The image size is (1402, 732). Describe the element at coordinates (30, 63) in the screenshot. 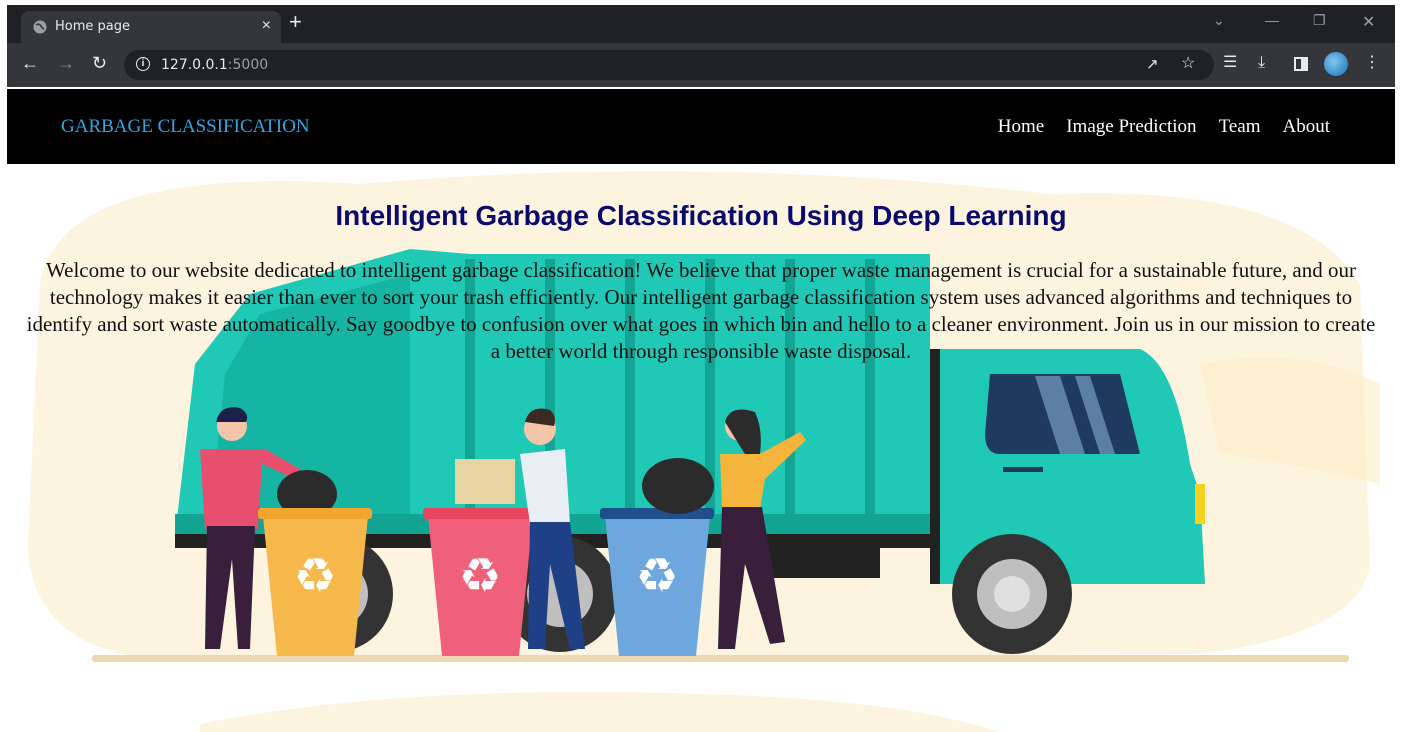

I see `back-icon: ←` at that location.